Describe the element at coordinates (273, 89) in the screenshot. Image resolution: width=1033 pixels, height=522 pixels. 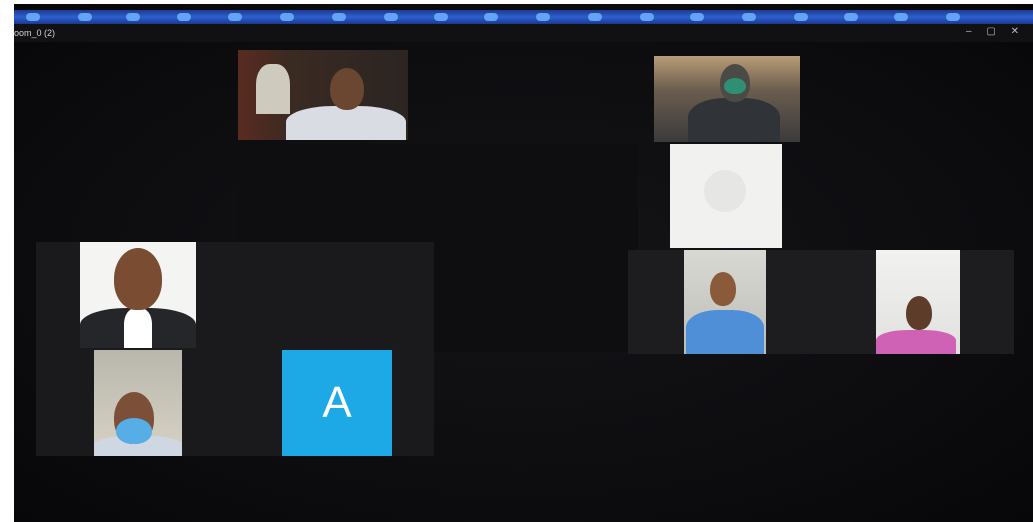
I see `background-person` at that location.